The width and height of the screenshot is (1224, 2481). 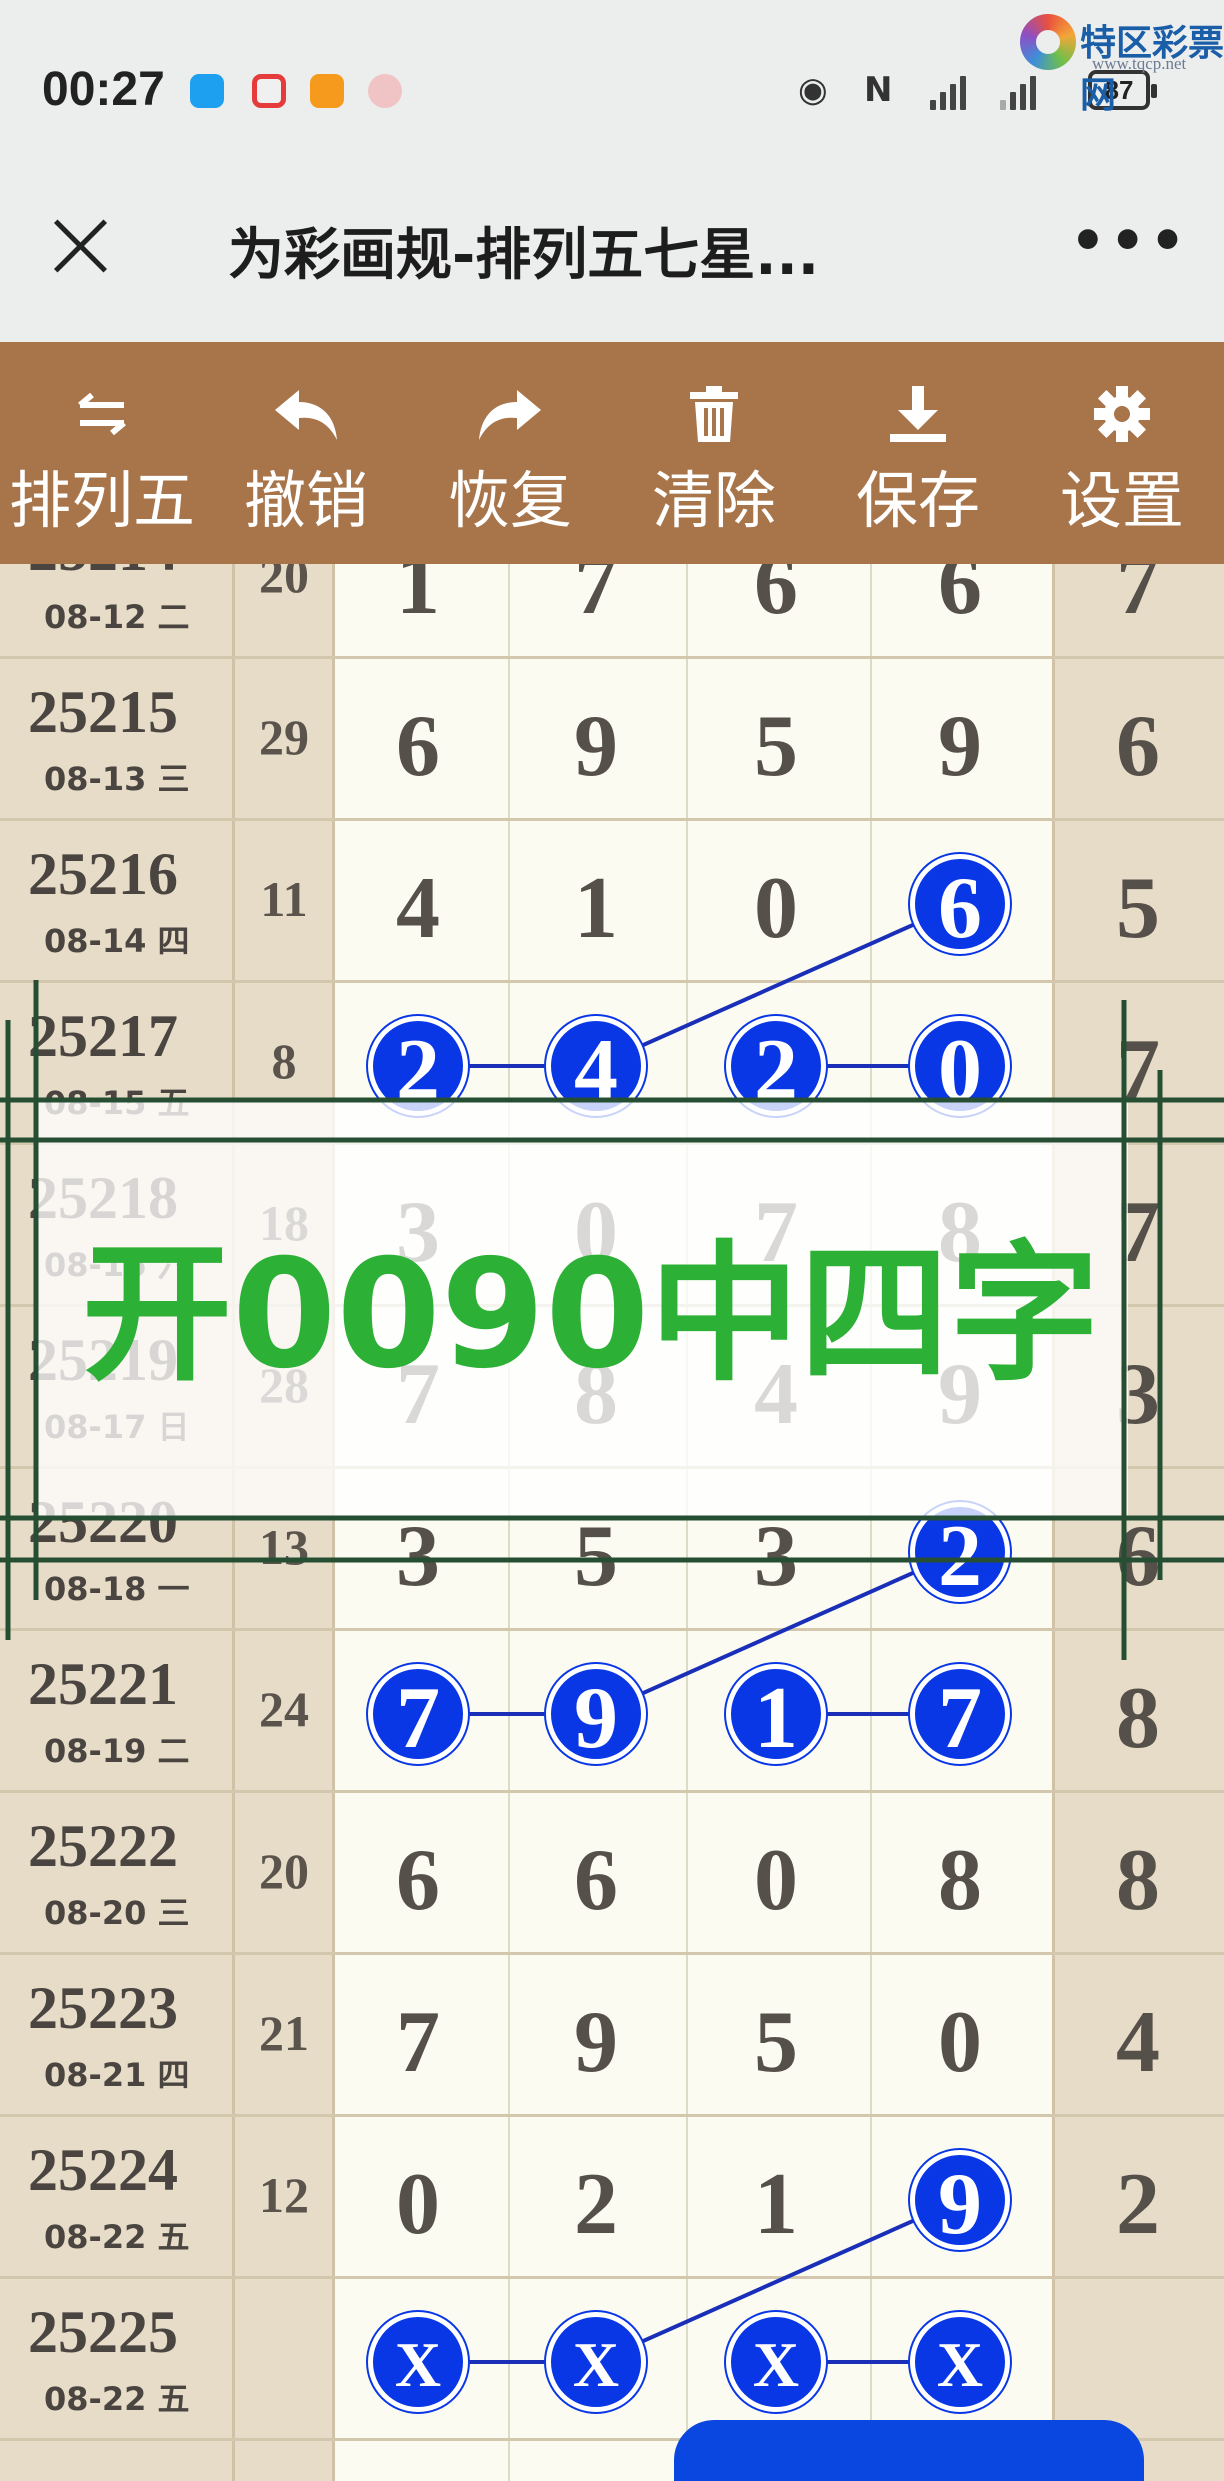 What do you see at coordinates (714, 414) in the screenshot?
I see `trash-icon` at bounding box center [714, 414].